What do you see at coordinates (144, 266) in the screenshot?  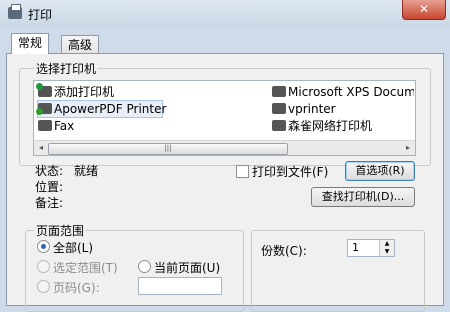 I see `radio-current-page` at bounding box center [144, 266].